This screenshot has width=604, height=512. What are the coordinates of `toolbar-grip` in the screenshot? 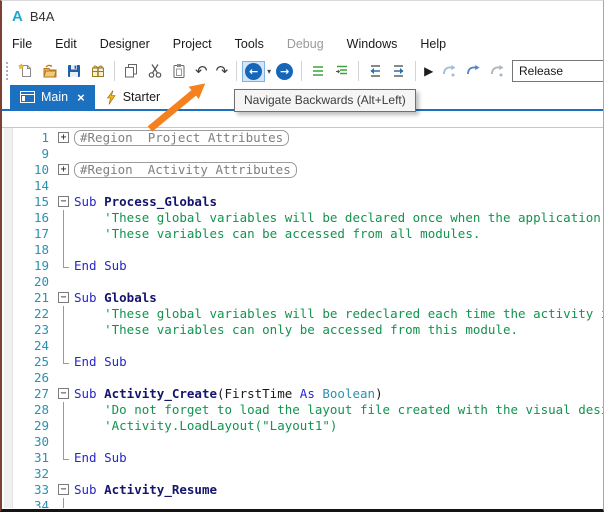 It's located at (8, 71).